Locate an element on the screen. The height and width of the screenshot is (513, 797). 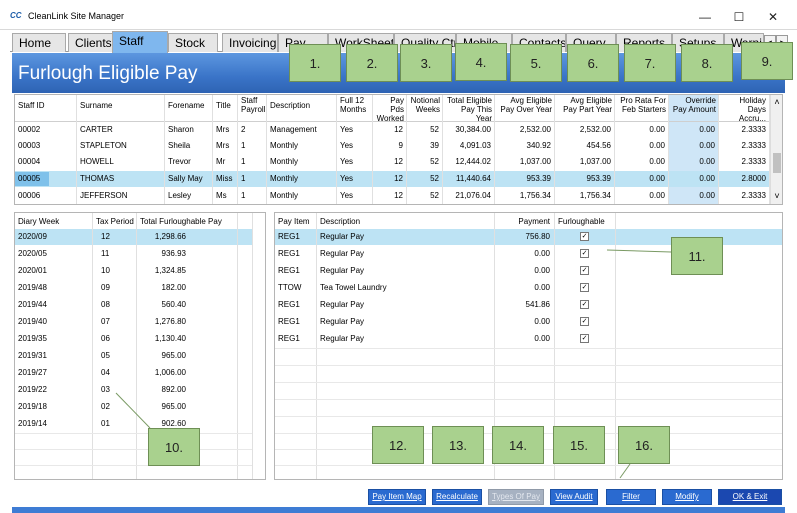
cell-description: Monthly is located at coordinates (284, 145).